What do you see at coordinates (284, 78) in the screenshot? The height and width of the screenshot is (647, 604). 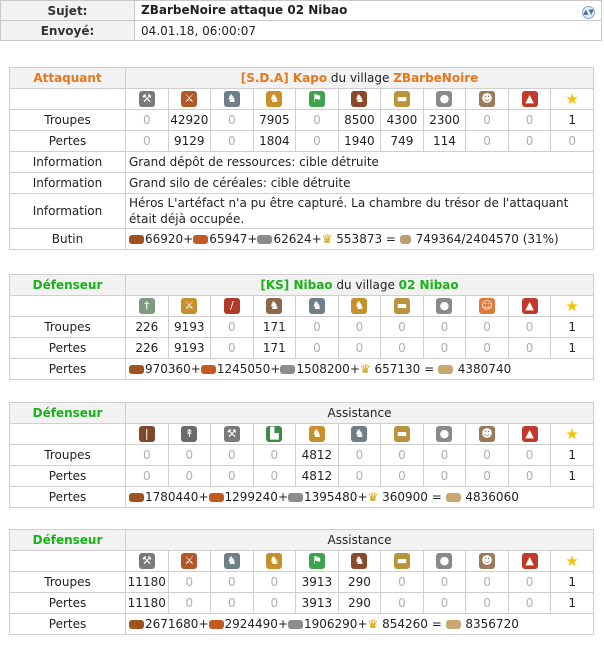 I see `attacker-player-link: [S.D.A] Kapo` at bounding box center [284, 78].